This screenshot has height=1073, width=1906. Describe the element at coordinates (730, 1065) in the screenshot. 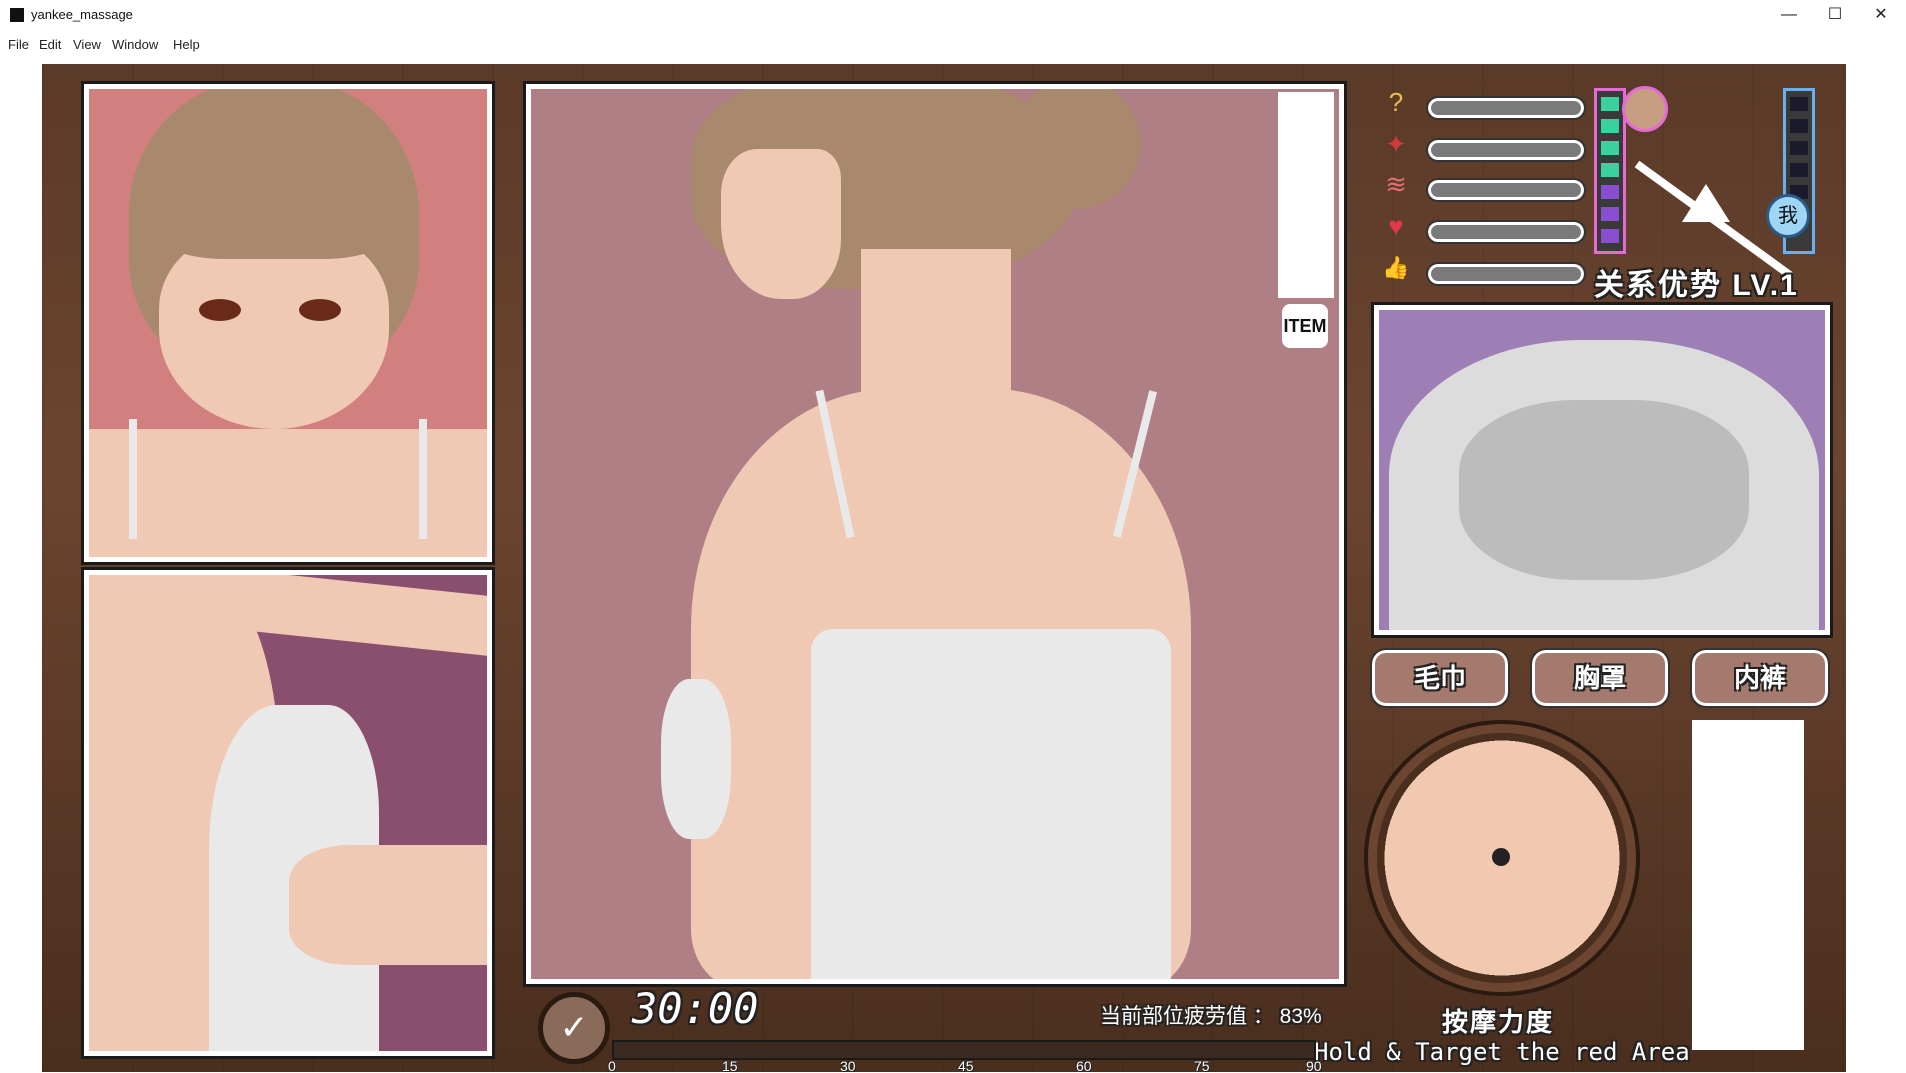

I see `progress-tick: 15` at that location.